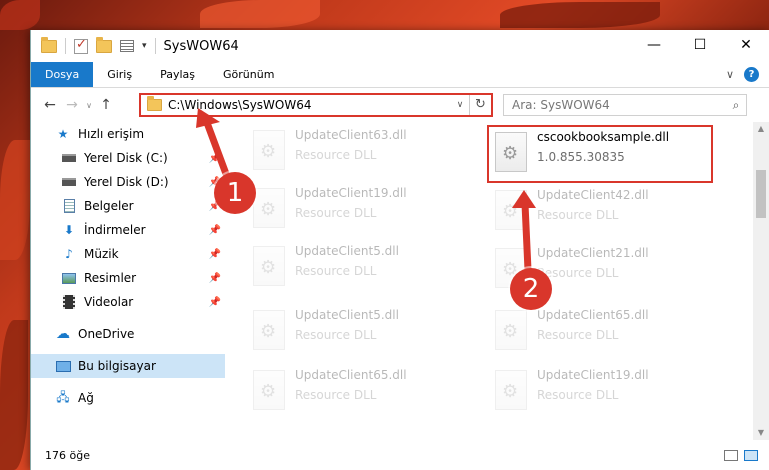 This screenshot has height=470, width=769. I want to click on expand-ribbon-chevron-icon: ∨, so click(730, 74).